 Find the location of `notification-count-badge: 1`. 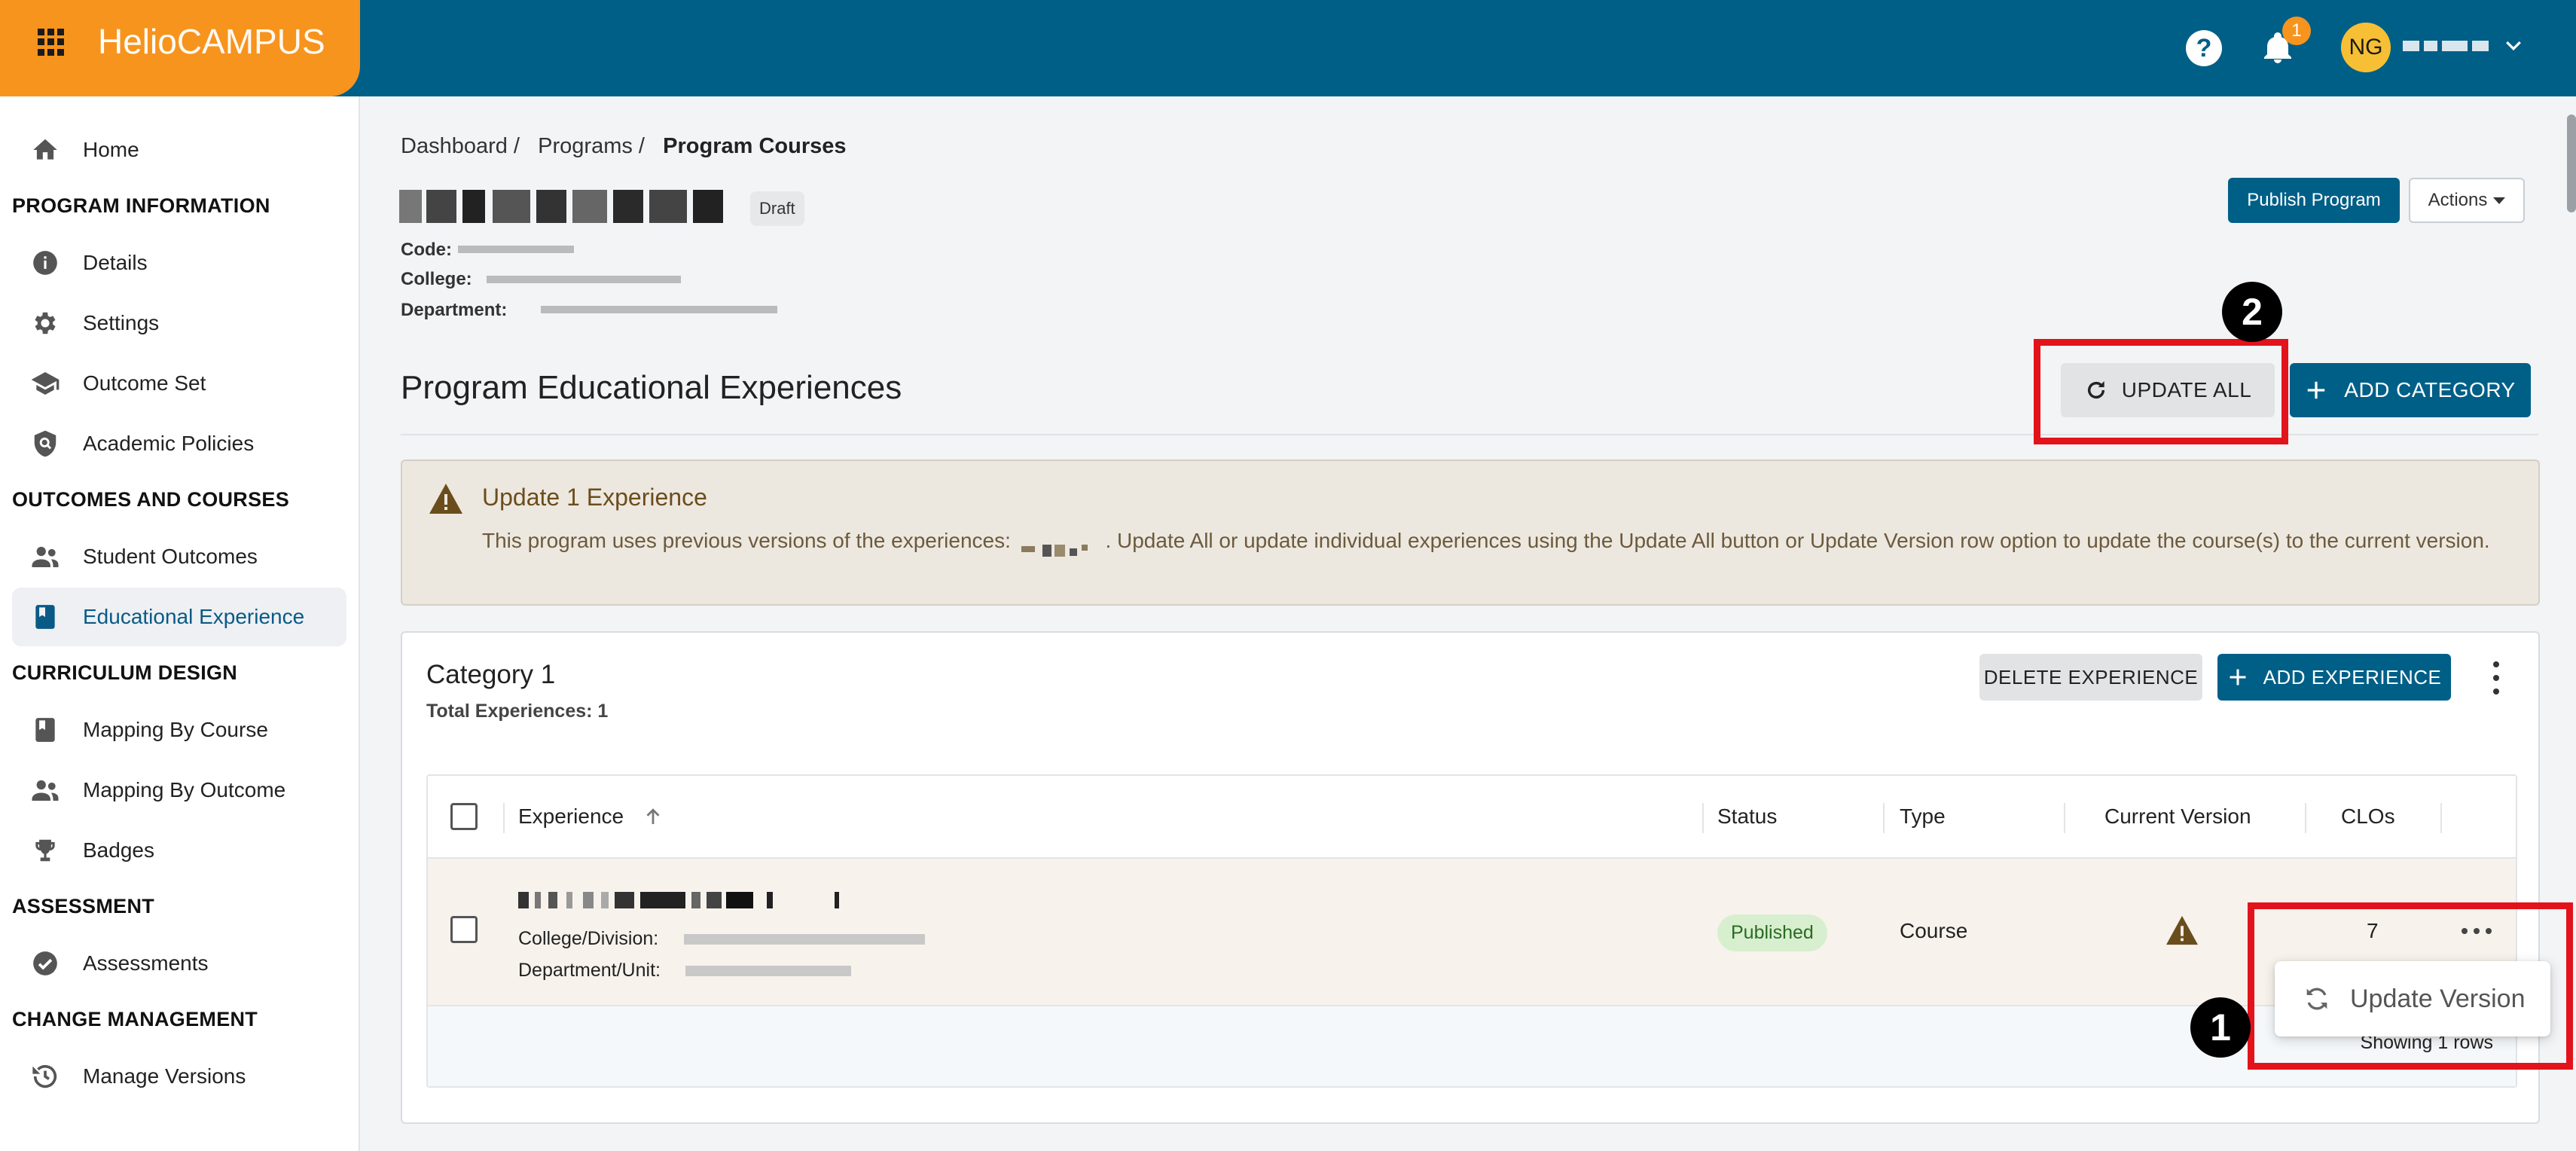

notification-count-badge: 1 is located at coordinates (2297, 31).